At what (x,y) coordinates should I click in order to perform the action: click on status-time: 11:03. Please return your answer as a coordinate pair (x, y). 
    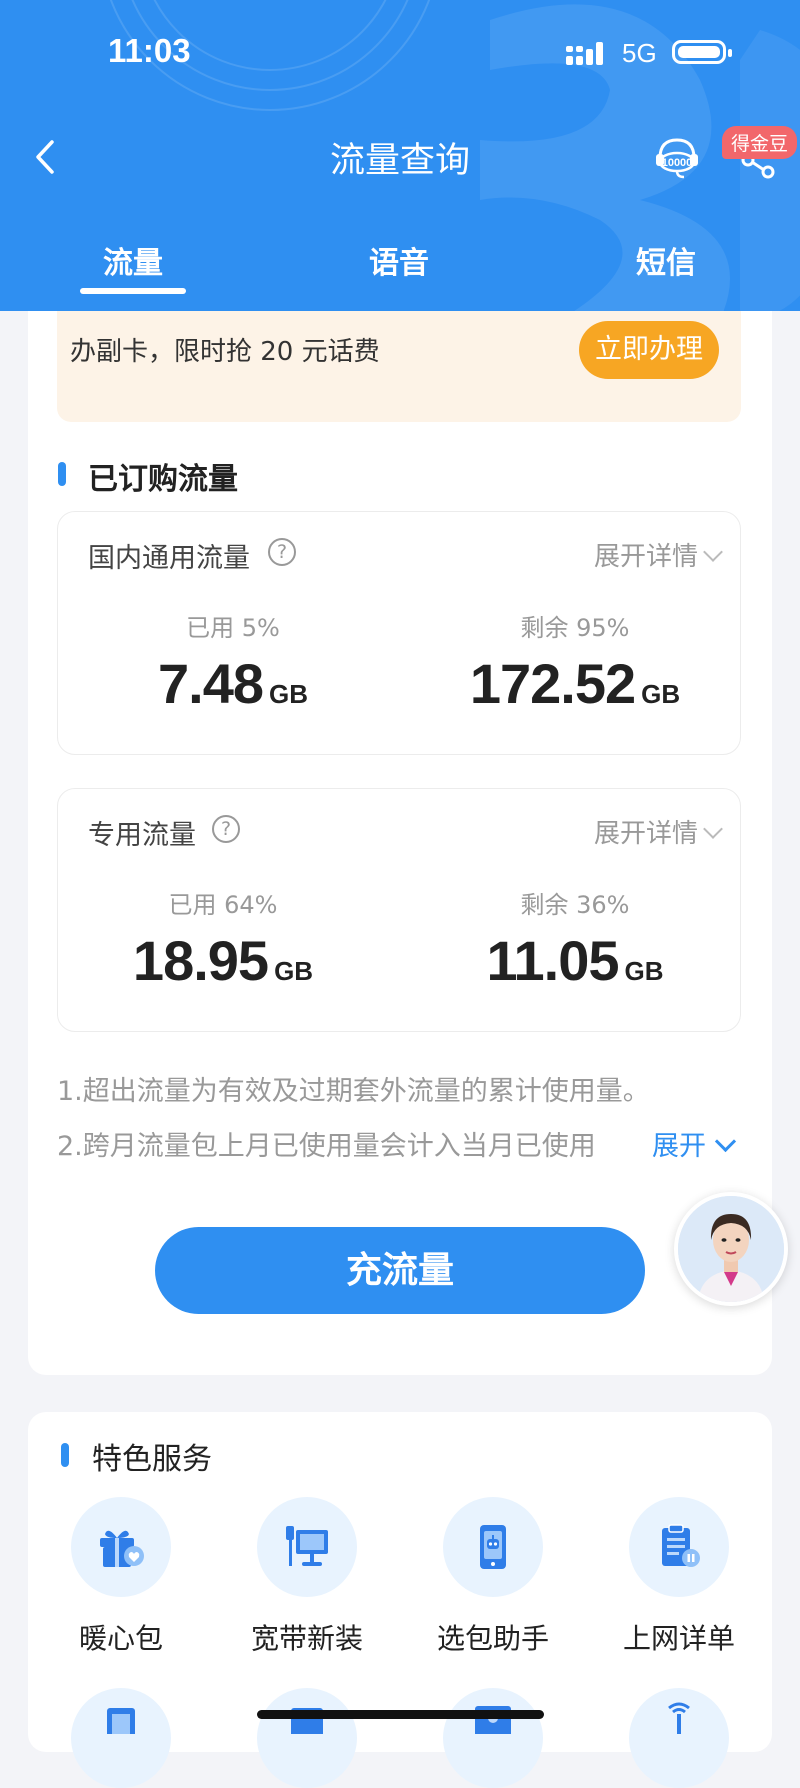
    Looking at the image, I should click on (149, 50).